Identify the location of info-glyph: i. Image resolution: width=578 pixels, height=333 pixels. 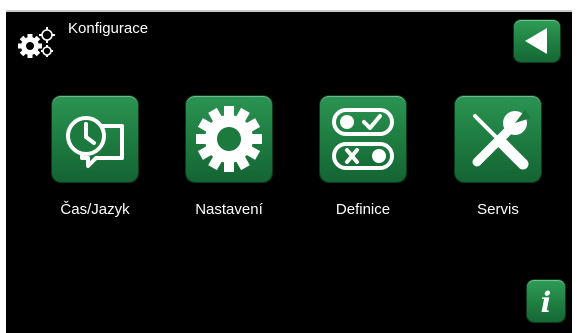
(546, 302).